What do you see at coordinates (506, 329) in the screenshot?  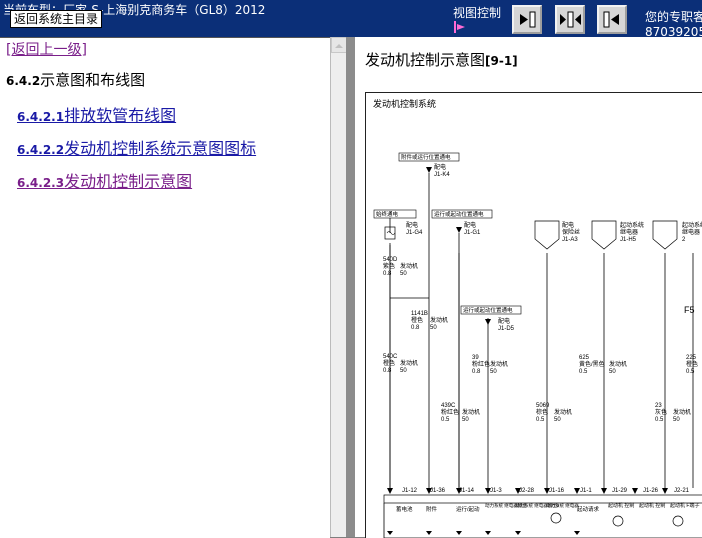 I see `feed-label: J1-D5` at bounding box center [506, 329].